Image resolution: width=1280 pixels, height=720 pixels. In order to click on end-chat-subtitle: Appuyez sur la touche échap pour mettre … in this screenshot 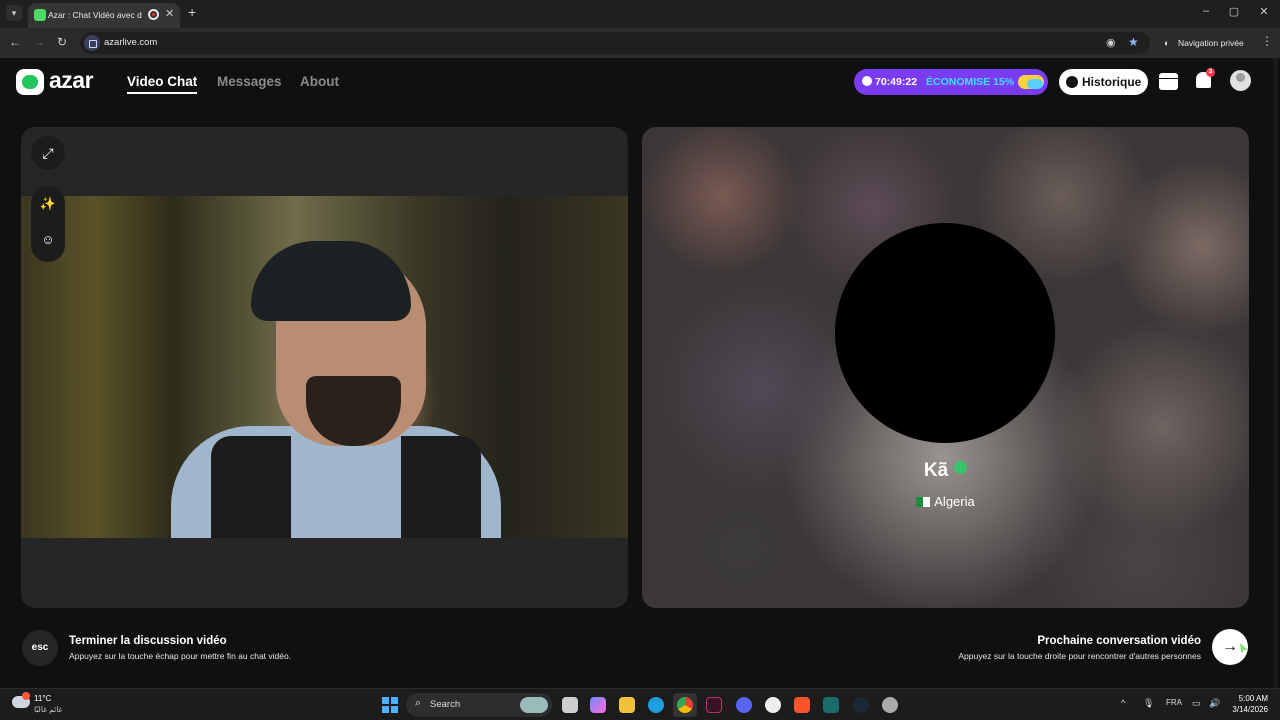, I will do `click(180, 656)`.